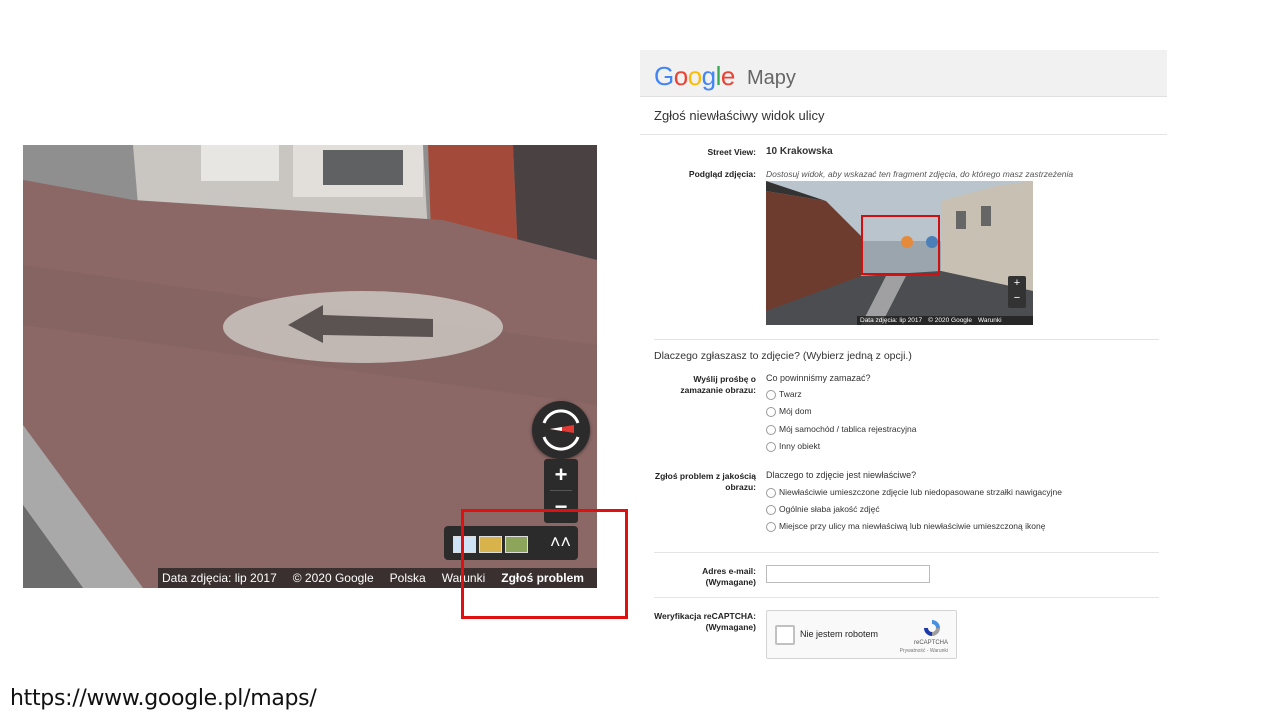  I want to click on option-label: Twarz, so click(790, 394).